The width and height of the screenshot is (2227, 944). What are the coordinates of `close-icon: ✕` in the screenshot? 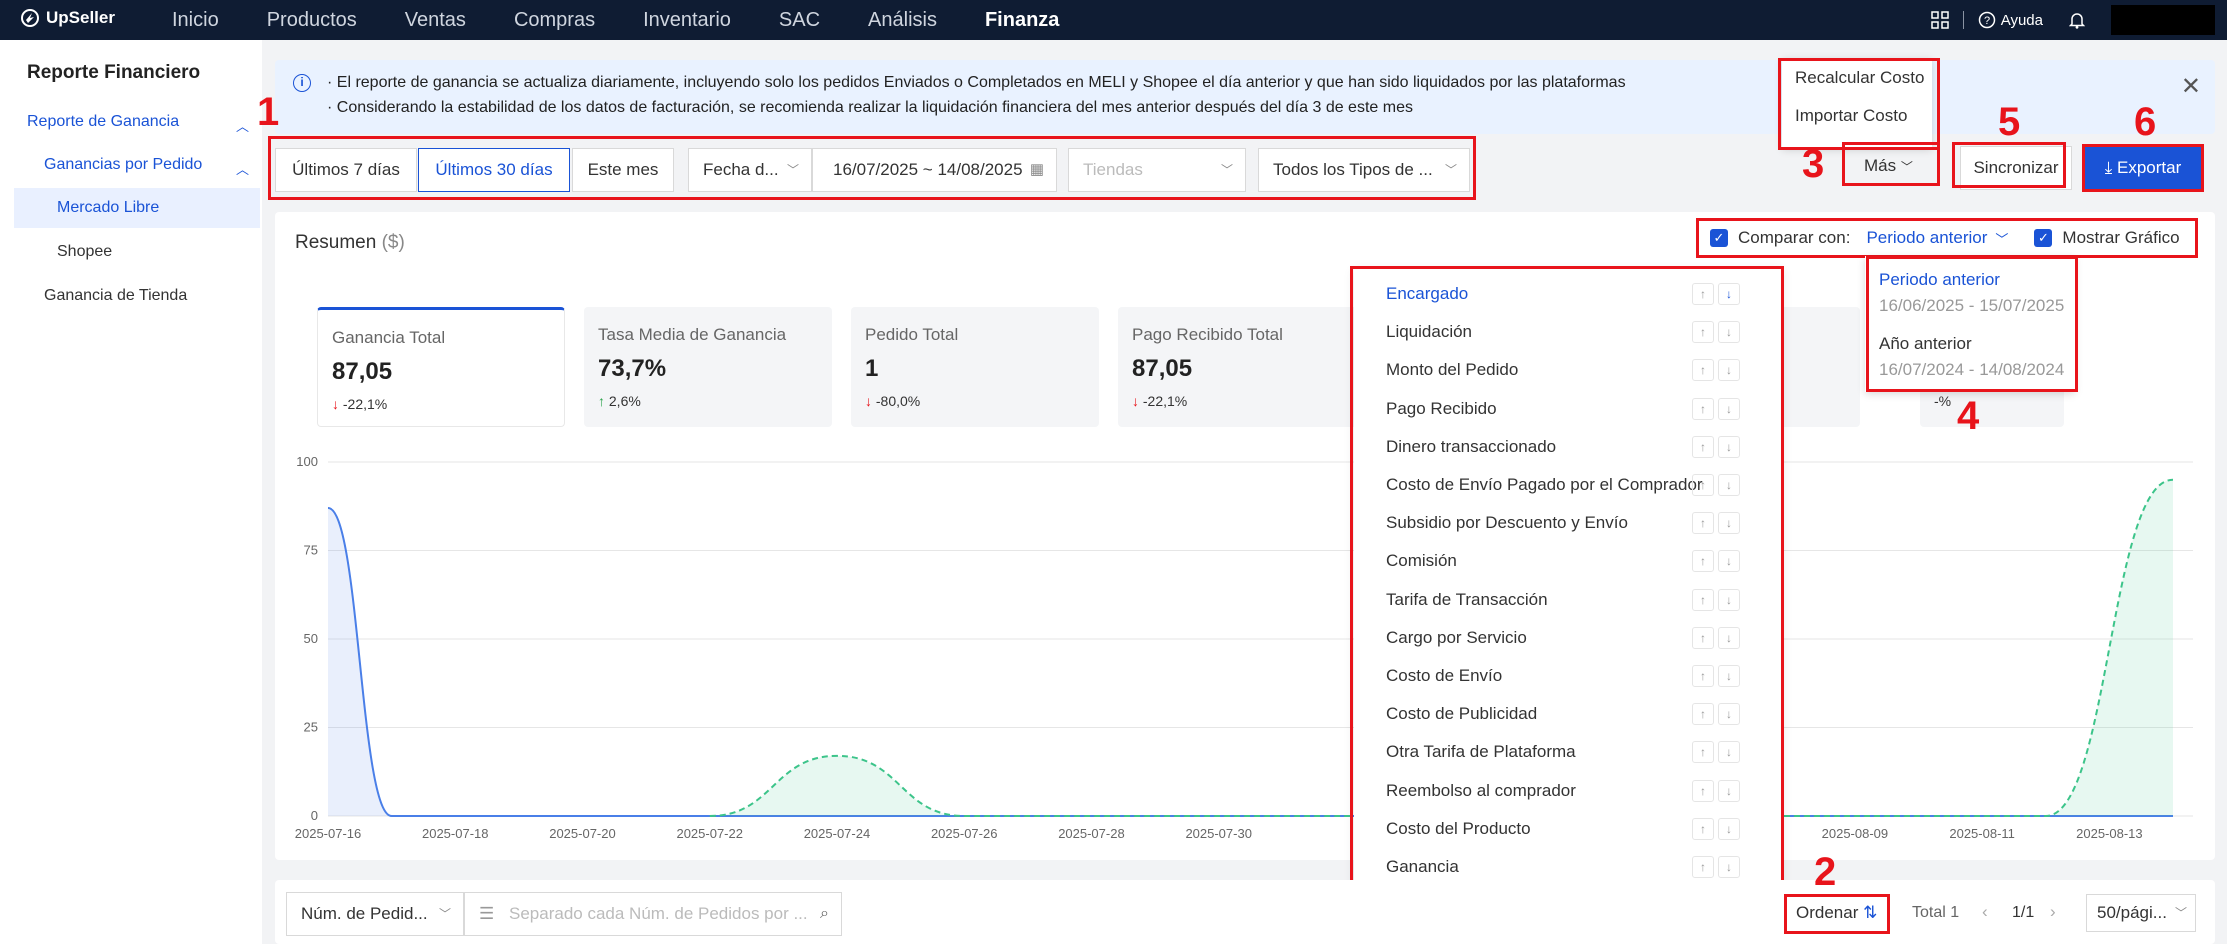 It's located at (2191, 86).